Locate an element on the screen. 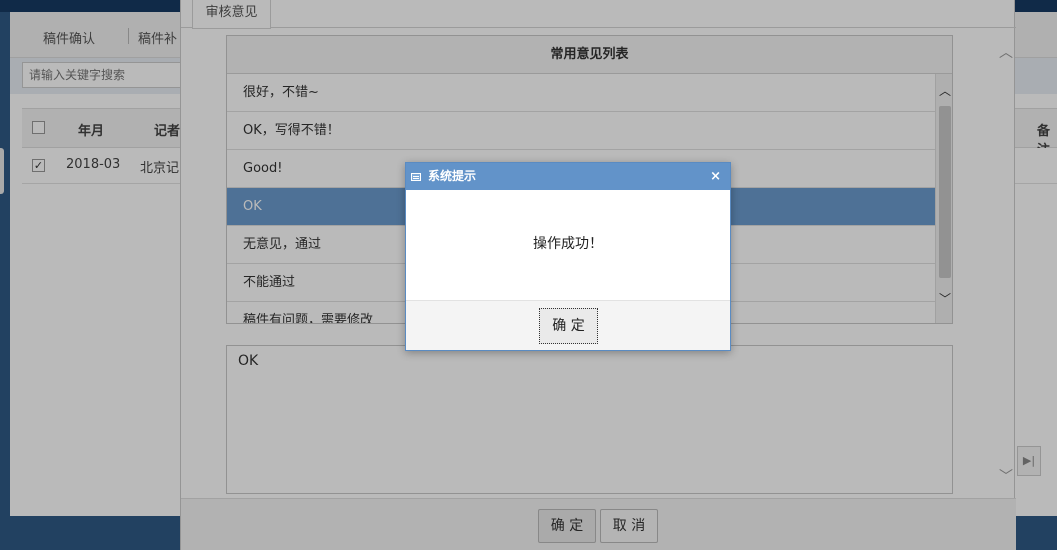 The image size is (1057, 550). message-box-footer: 确 定 is located at coordinates (568, 325).